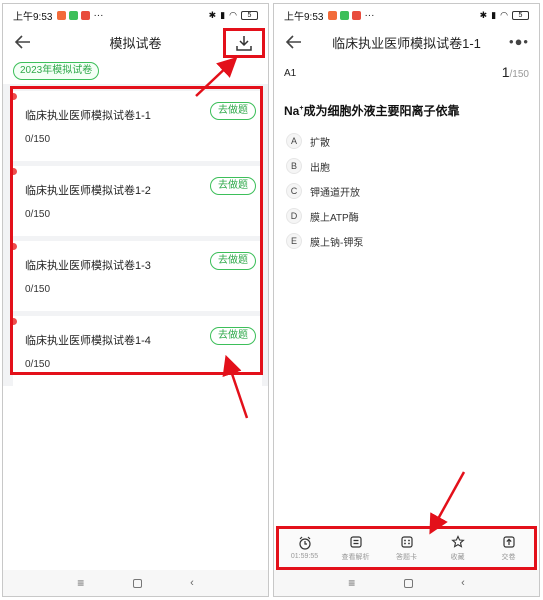  What do you see at coordinates (308, 141) in the screenshot?
I see `option-a: A 扩散` at bounding box center [308, 141].